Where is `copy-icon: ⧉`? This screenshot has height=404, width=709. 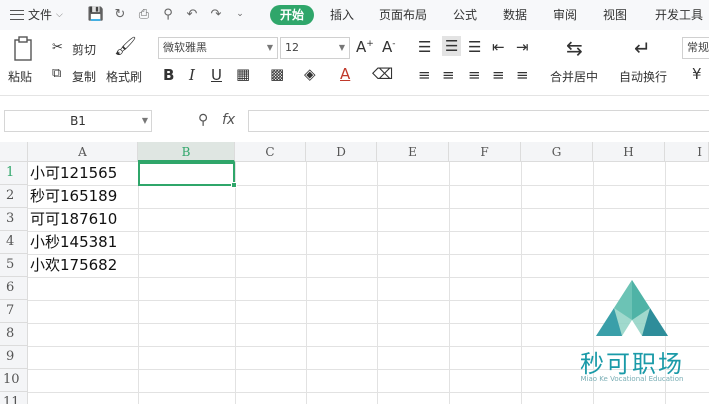 copy-icon: ⧉ is located at coordinates (57, 73).